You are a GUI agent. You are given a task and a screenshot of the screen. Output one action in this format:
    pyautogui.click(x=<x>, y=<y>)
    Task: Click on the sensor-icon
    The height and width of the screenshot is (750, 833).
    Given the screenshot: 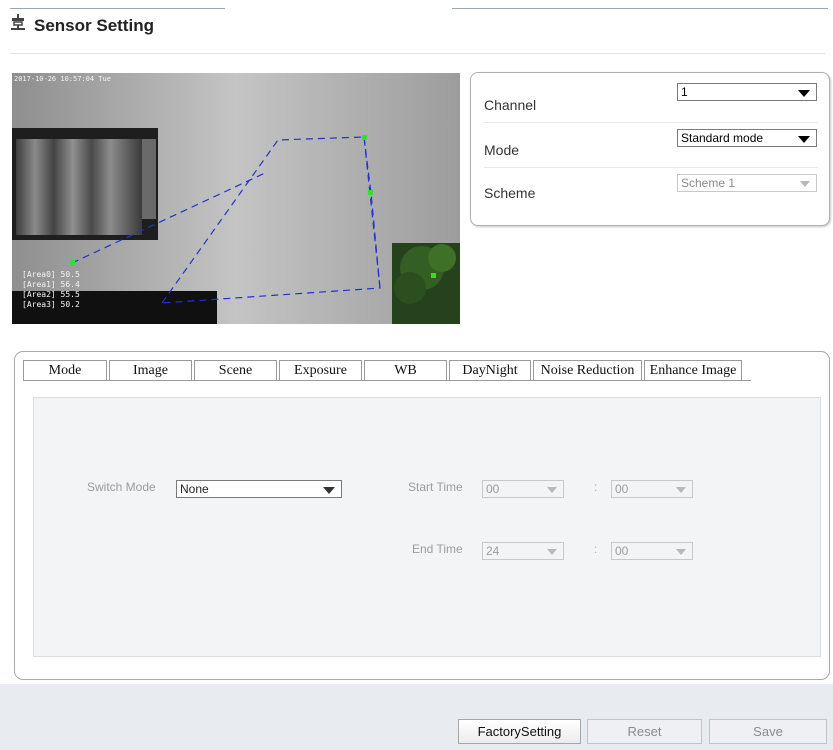 What is the action you would take?
    pyautogui.click(x=18, y=25)
    